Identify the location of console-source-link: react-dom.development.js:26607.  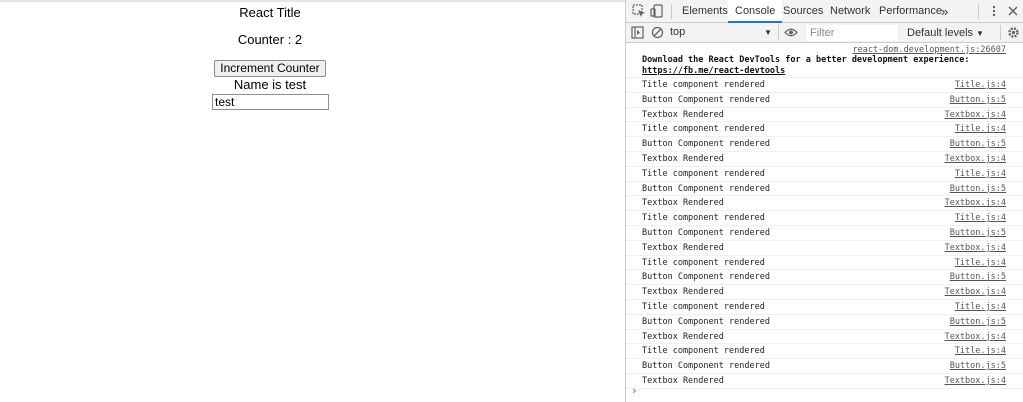
(929, 50).